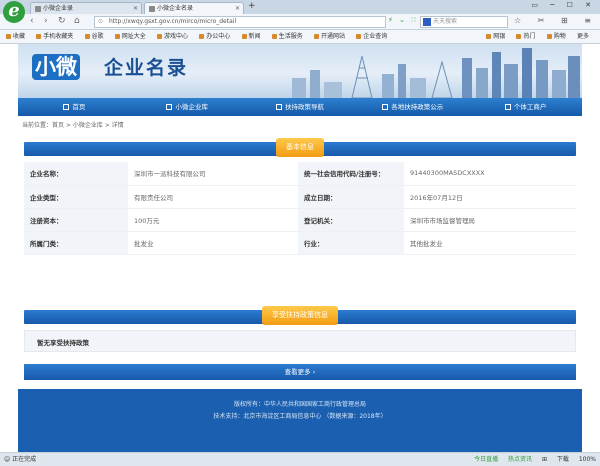 This screenshot has width=600, height=466. Describe the element at coordinates (202, 36) in the screenshot. I see `office-icon` at that location.